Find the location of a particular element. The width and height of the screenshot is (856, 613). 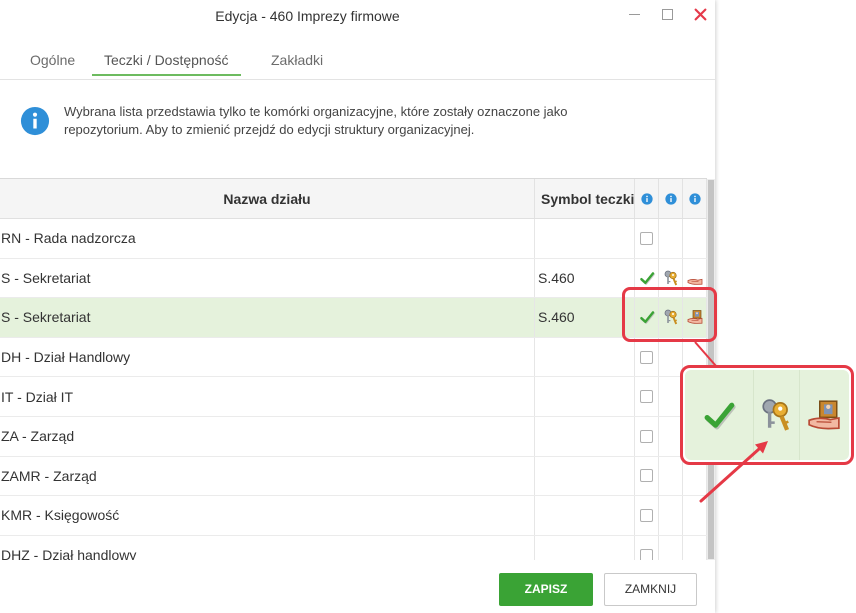

tab-divider is located at coordinates (357, 79).